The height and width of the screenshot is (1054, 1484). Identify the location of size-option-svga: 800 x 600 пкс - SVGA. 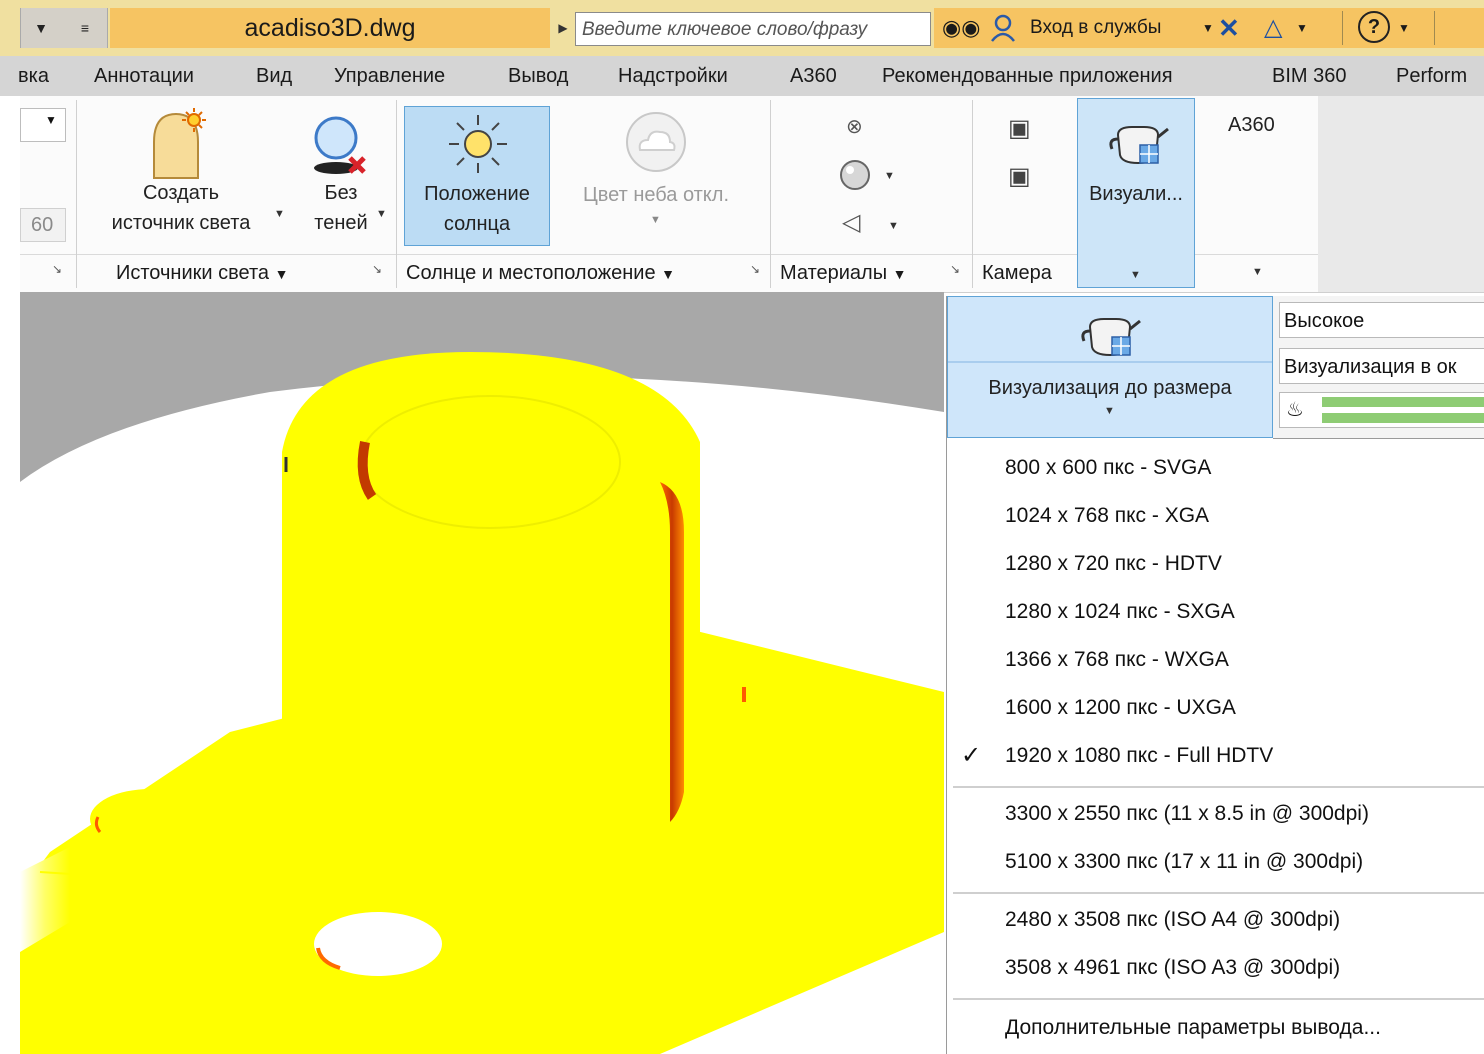
(1215, 468).